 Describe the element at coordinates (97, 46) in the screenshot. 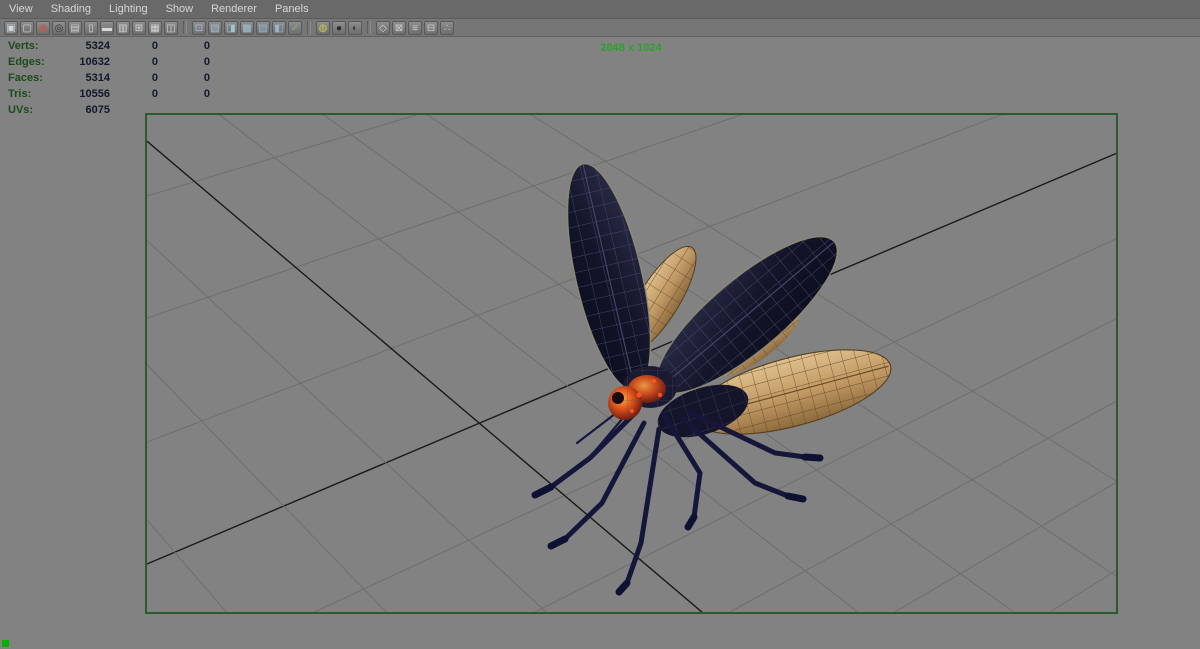

I see `hud-value-verts: 5324` at that location.